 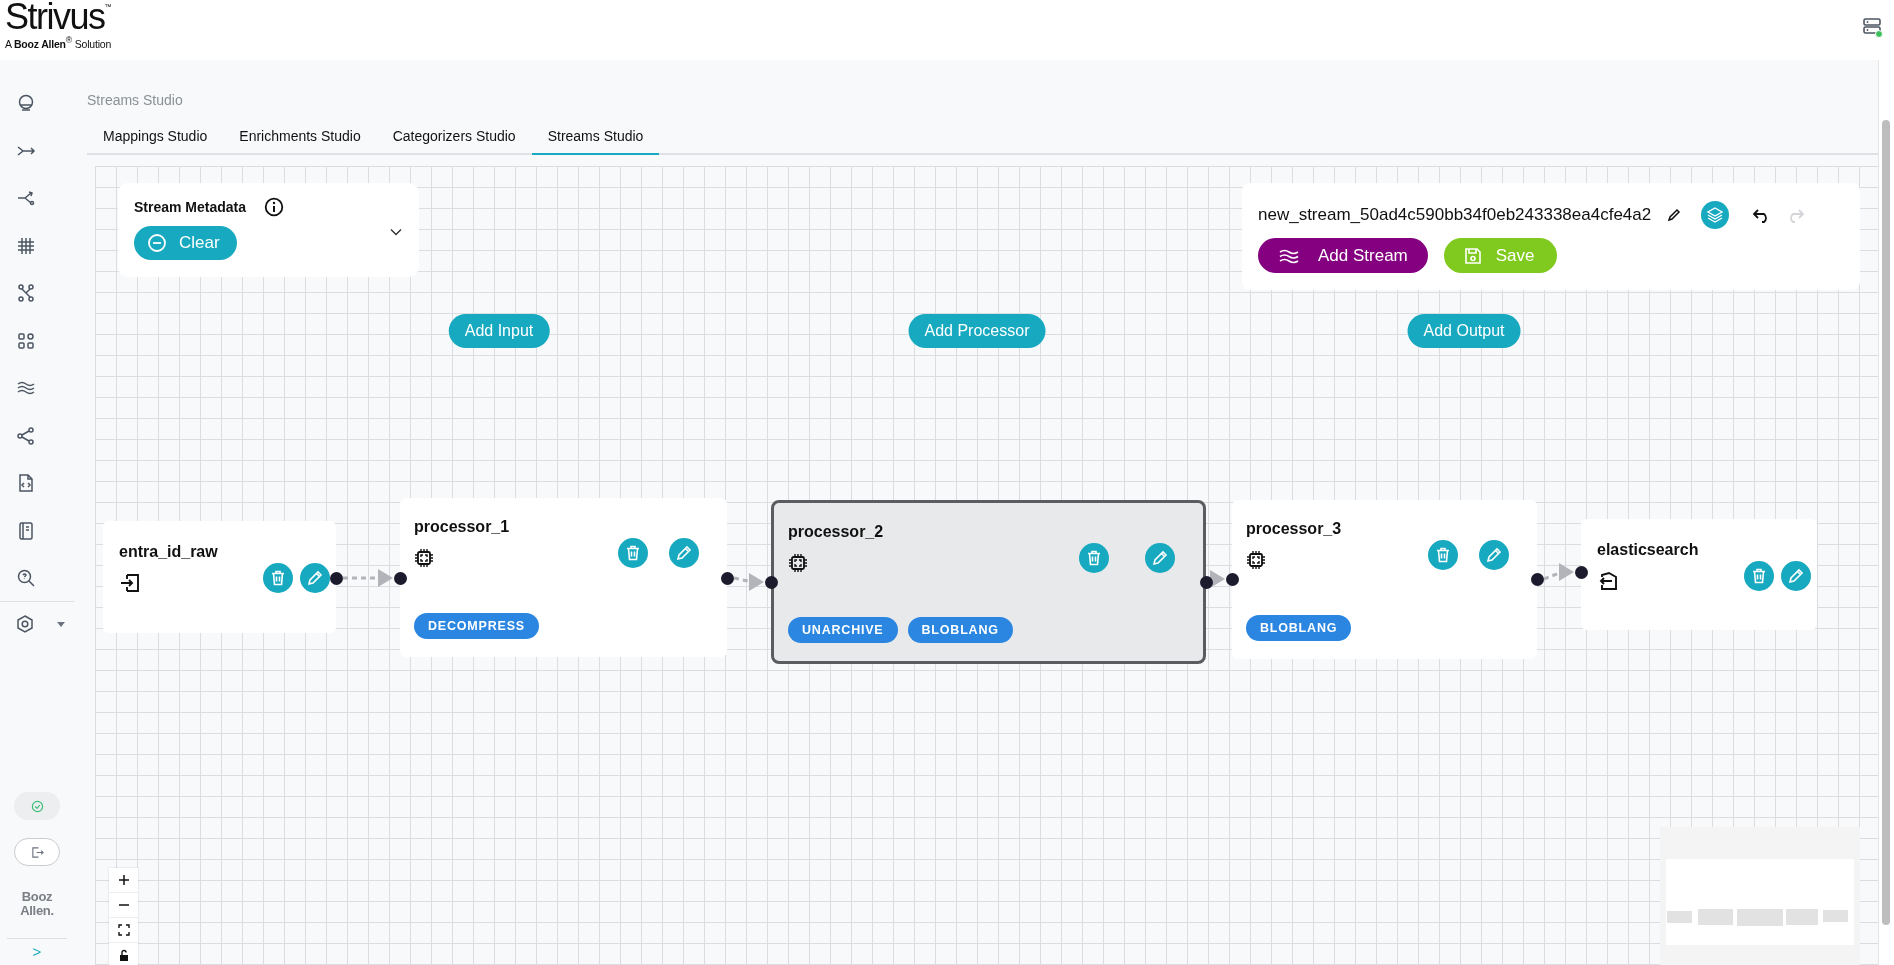 I want to click on node-title: entra_id_raw, so click(x=168, y=552).